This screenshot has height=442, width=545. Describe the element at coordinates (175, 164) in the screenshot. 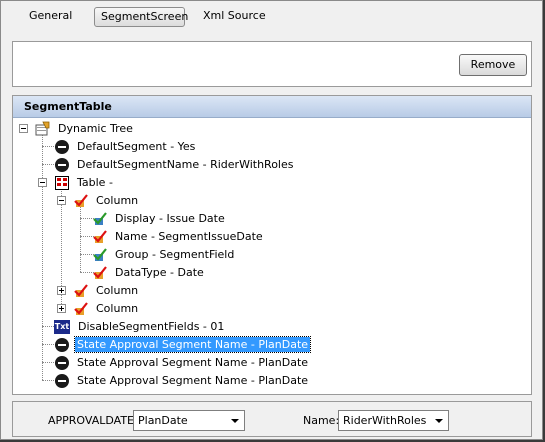

I see `tree-node-default-segment-name: DefaultSegmentName - RiderWithRoles` at that location.